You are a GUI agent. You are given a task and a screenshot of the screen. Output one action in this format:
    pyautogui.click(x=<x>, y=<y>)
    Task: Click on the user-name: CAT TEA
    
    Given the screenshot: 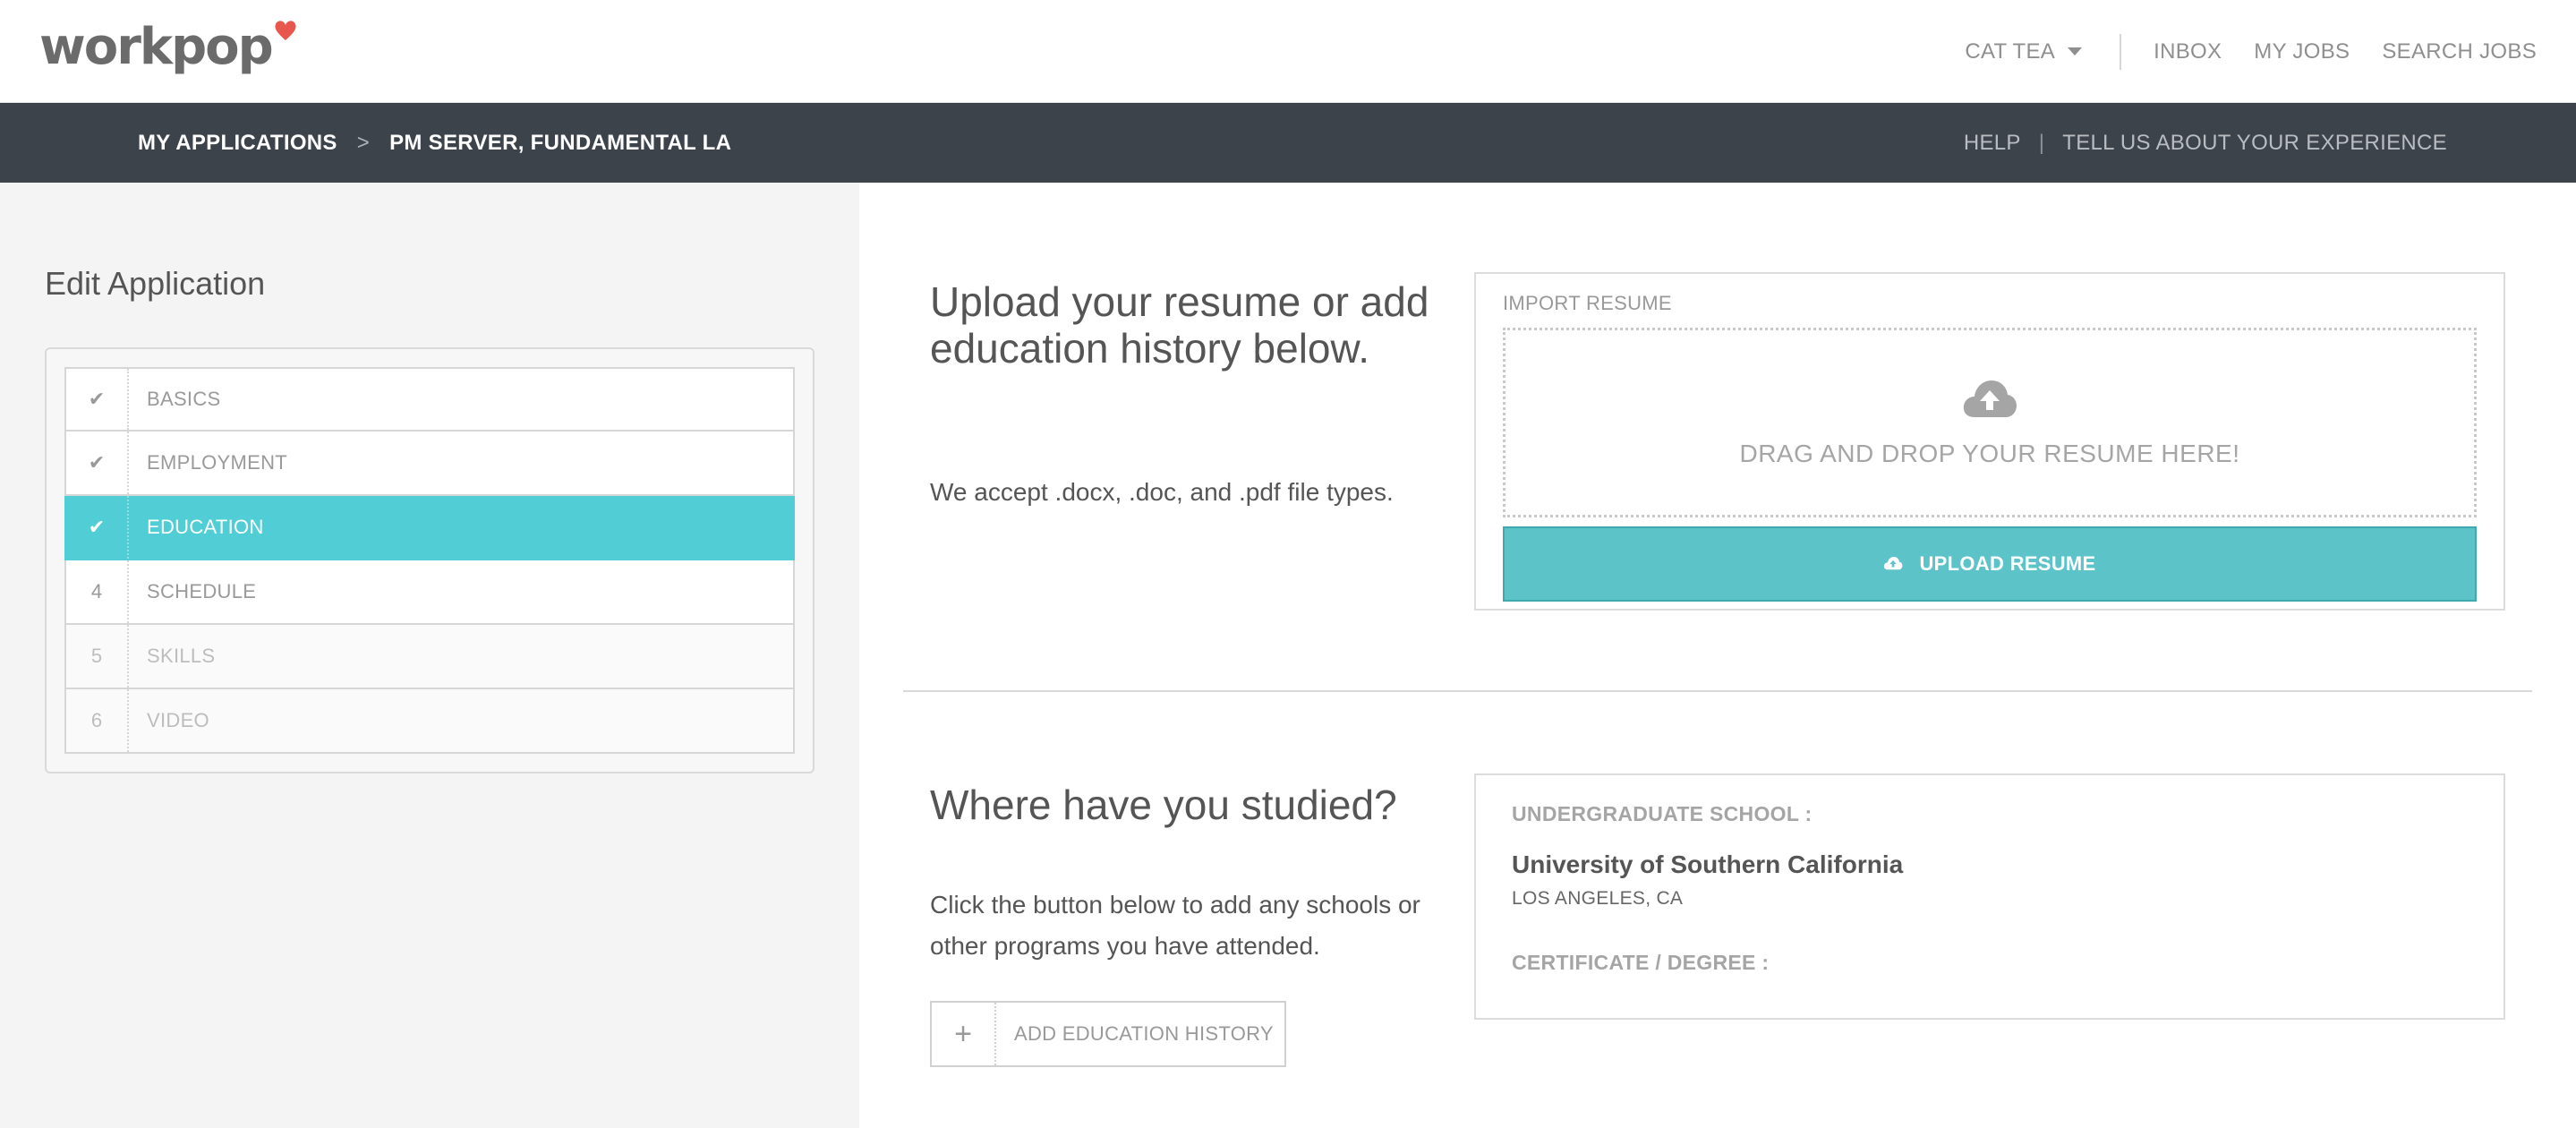 What is the action you would take?
    pyautogui.click(x=2010, y=51)
    